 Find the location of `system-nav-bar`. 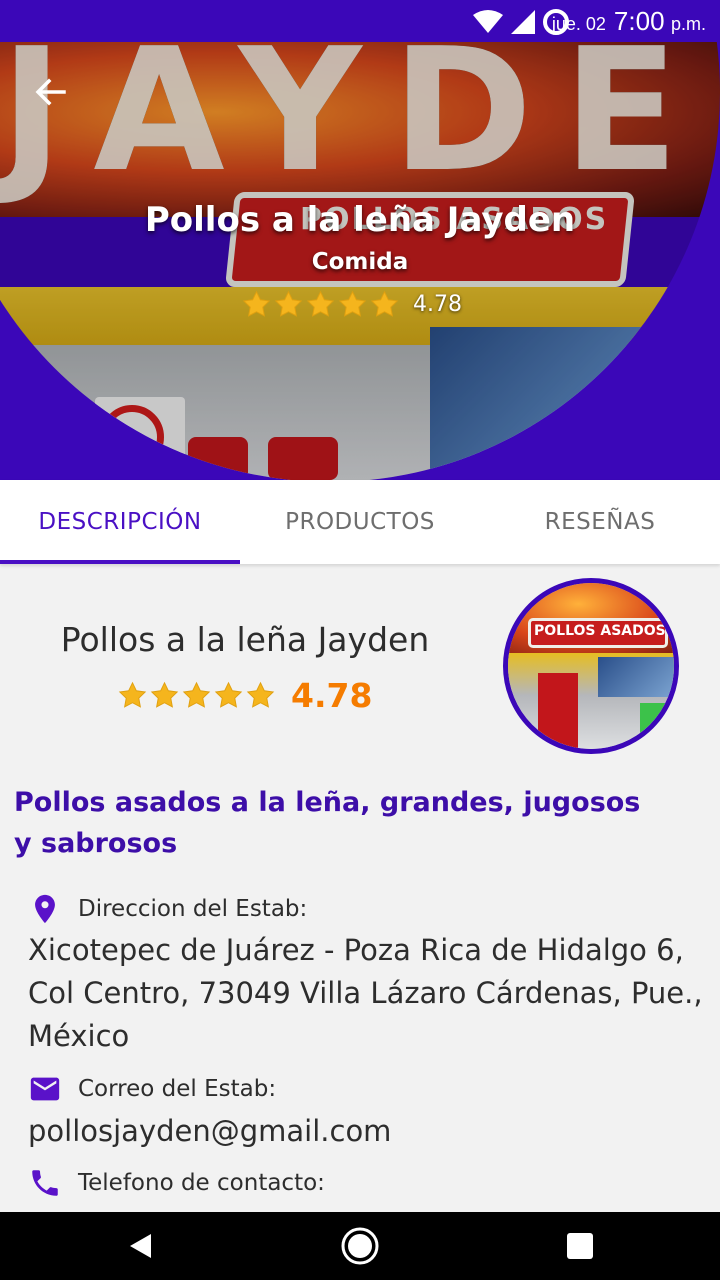

system-nav-bar is located at coordinates (360, 1246).